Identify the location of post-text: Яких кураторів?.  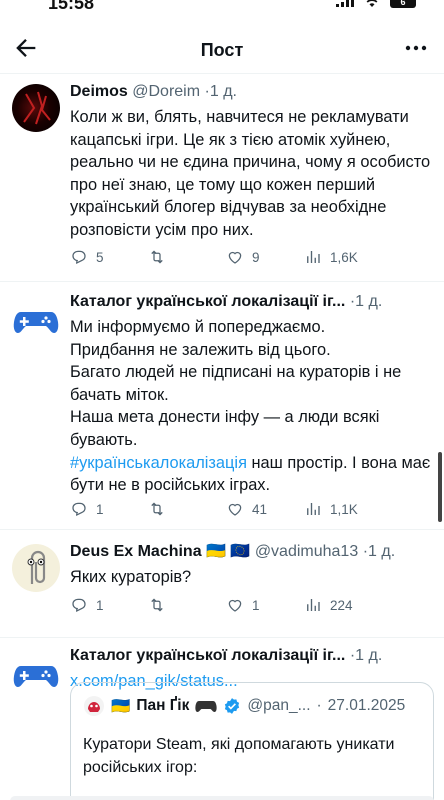
(131, 577).